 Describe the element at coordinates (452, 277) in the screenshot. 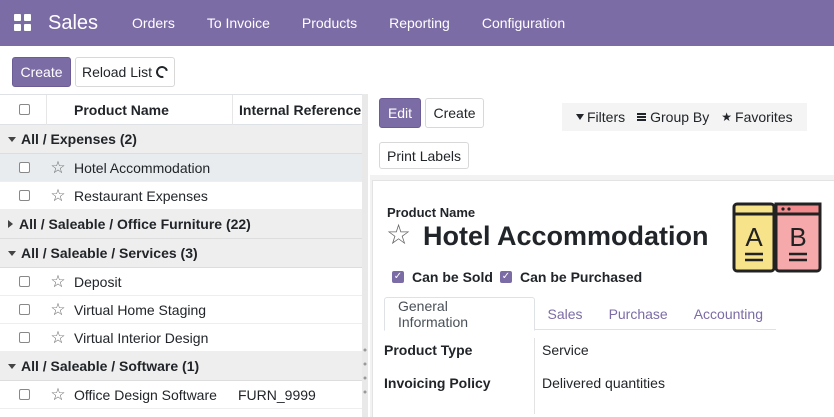

I see `can-be-sold-label: Can be Sold` at that location.